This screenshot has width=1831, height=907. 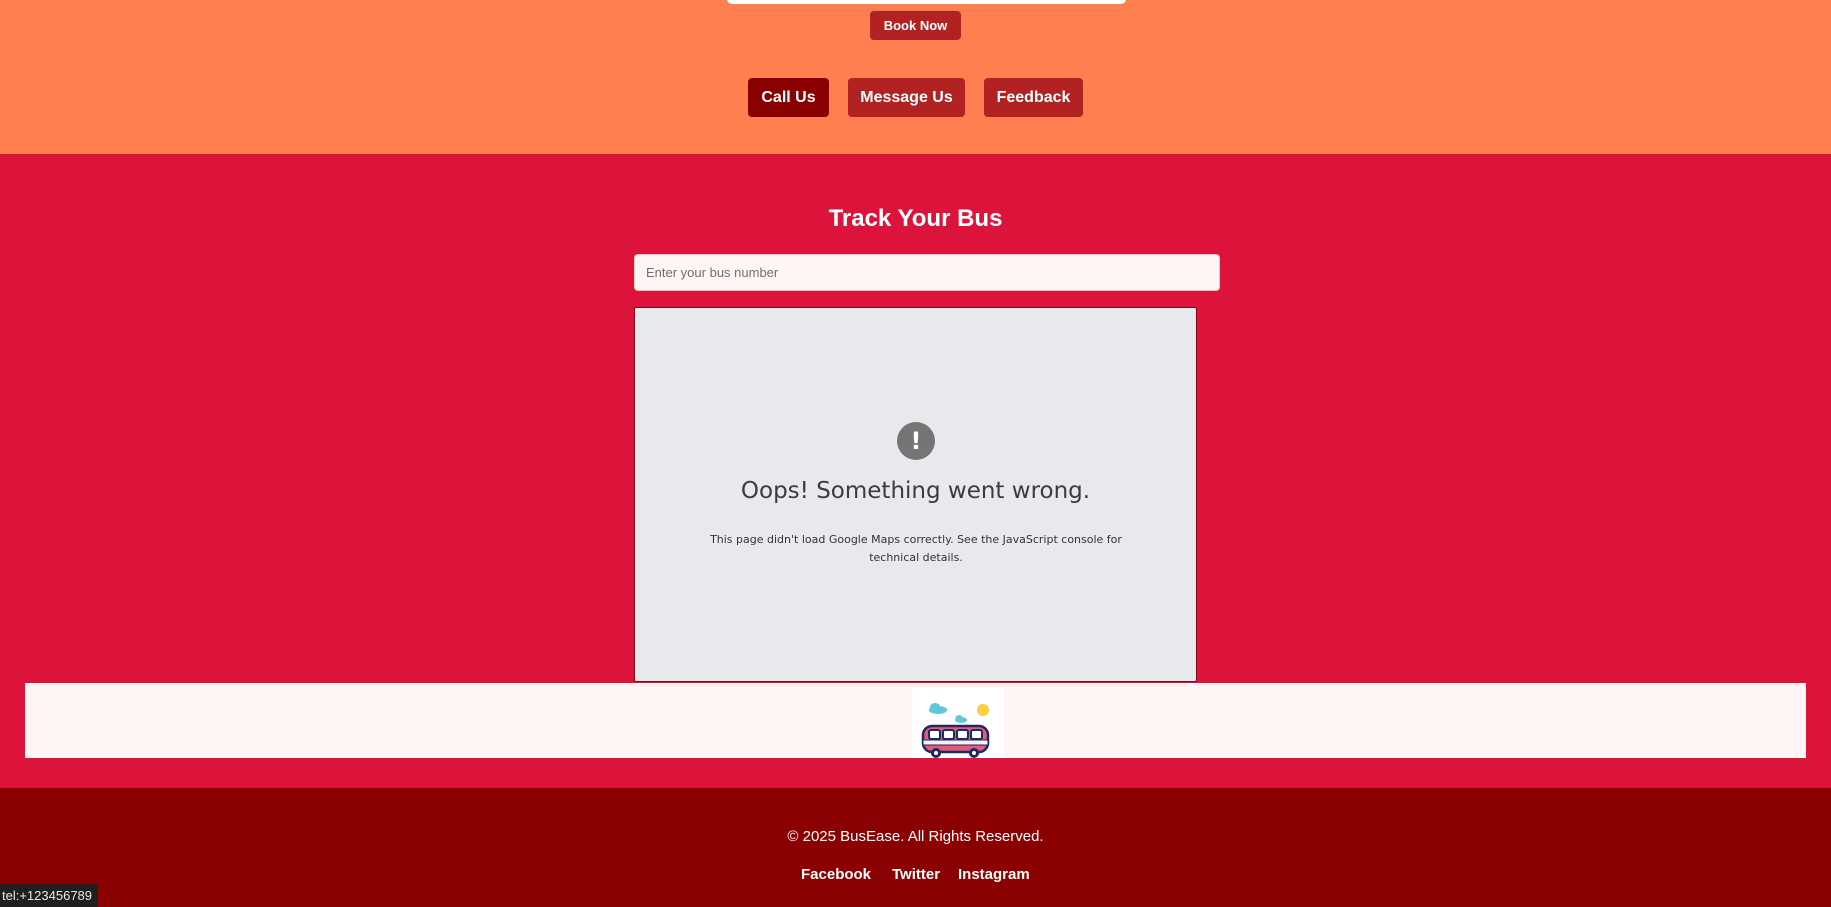 I want to click on call-us-button: Call Us, so click(x=788, y=97).